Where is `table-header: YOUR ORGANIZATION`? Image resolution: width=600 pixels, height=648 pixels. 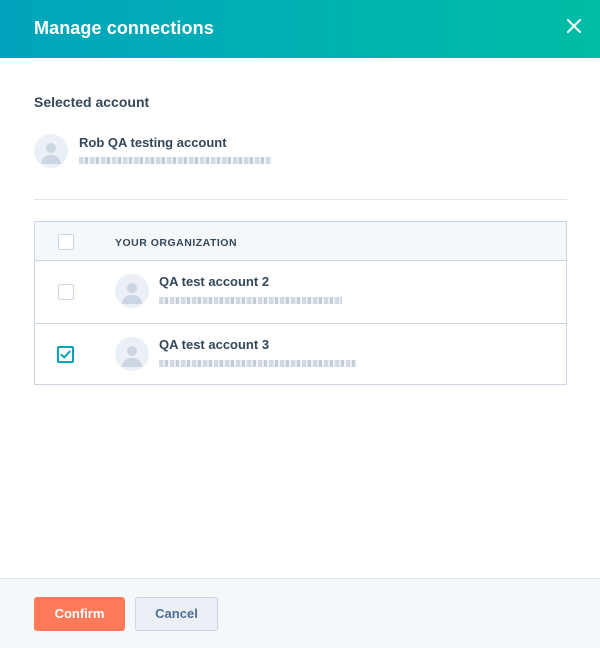 table-header: YOUR ORGANIZATION is located at coordinates (300, 241).